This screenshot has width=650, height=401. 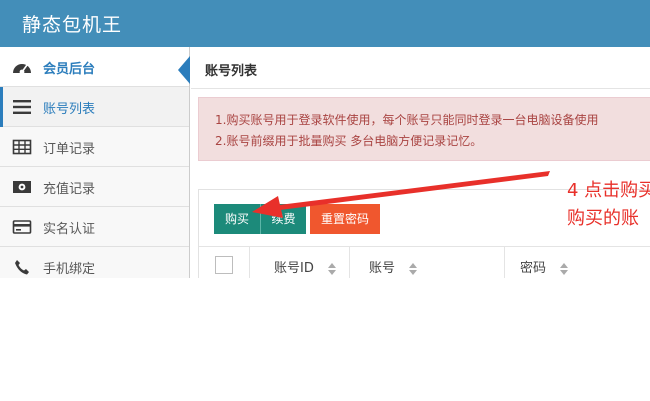 What do you see at coordinates (69, 149) in the screenshot?
I see `sidebar-item-label: 订单记录` at bounding box center [69, 149].